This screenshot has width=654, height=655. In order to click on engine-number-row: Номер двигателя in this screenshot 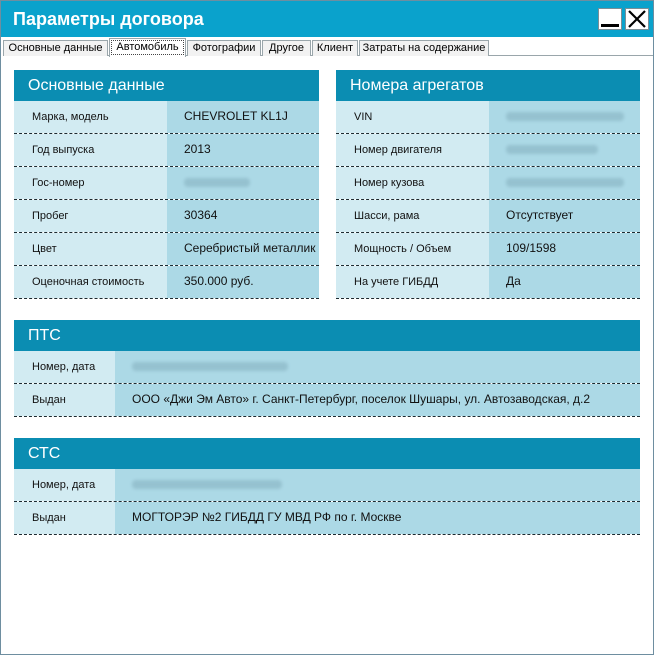, I will do `click(488, 150)`.